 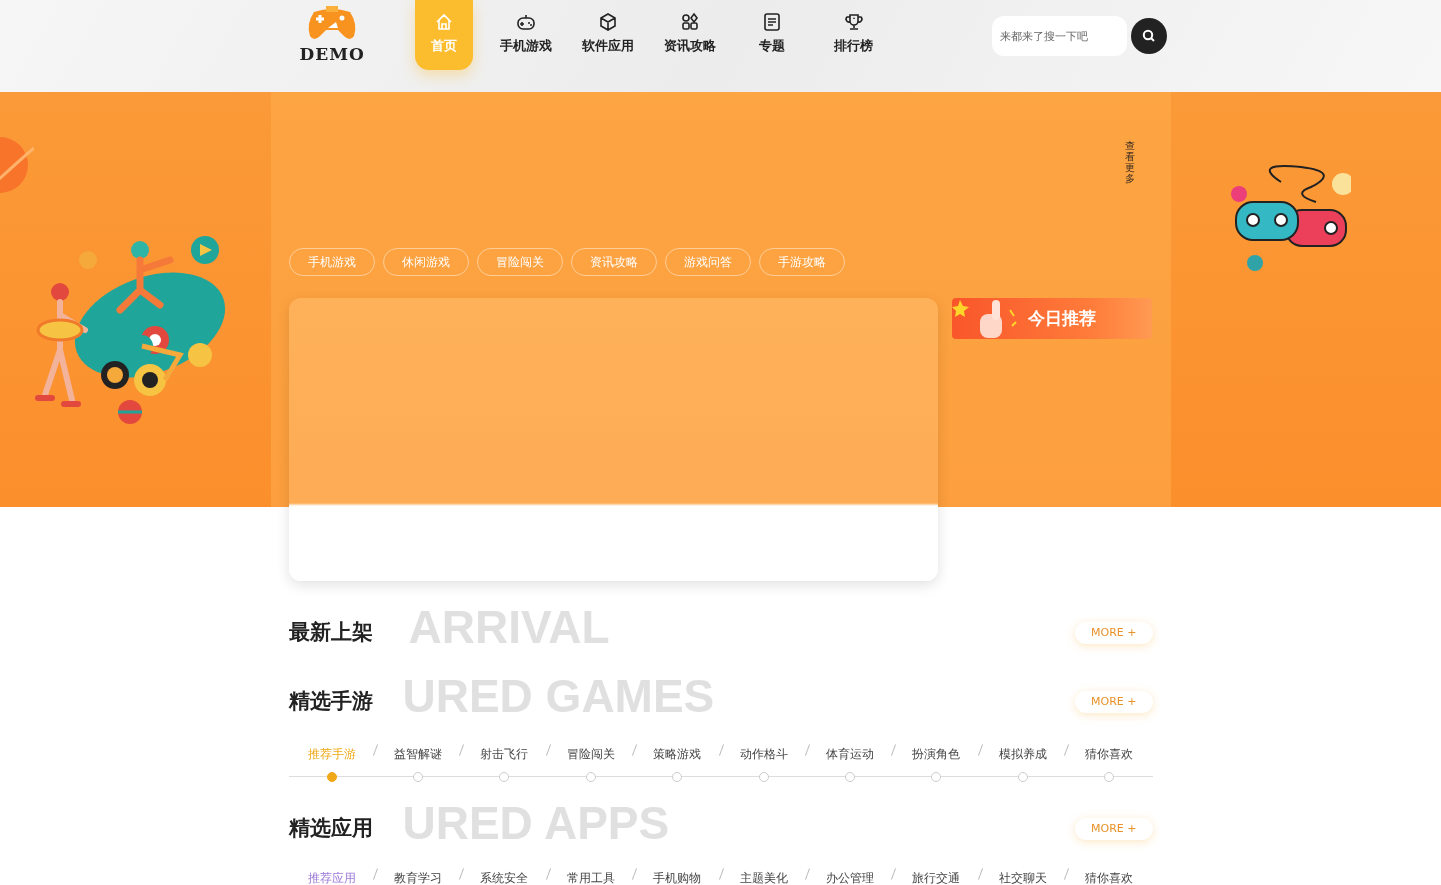 I want to click on category-tab: 益智解谜, so click(x=418, y=754).